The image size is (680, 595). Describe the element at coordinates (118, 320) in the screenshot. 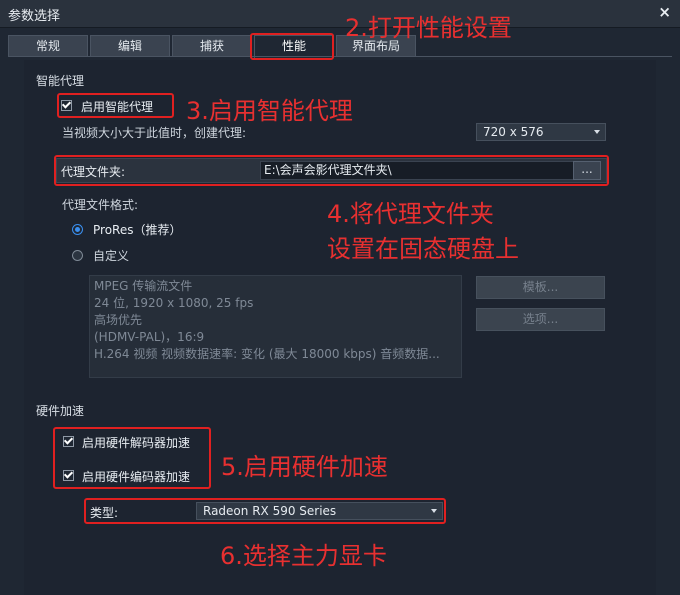

I see `format-detail-line: 高场优先` at that location.